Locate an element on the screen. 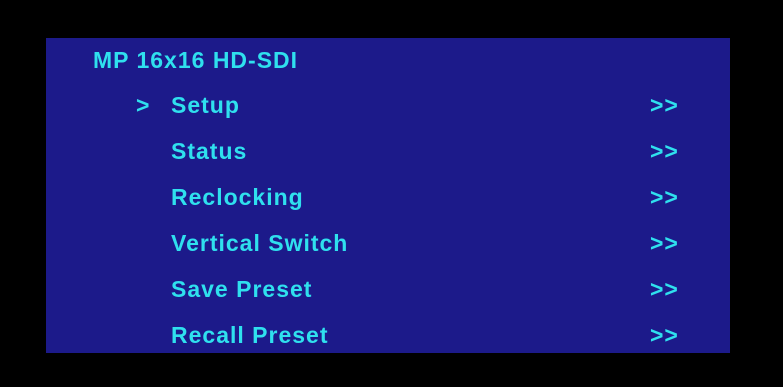 This screenshot has height=387, width=783. menu-item-label: Vertical Switch is located at coordinates (260, 243).